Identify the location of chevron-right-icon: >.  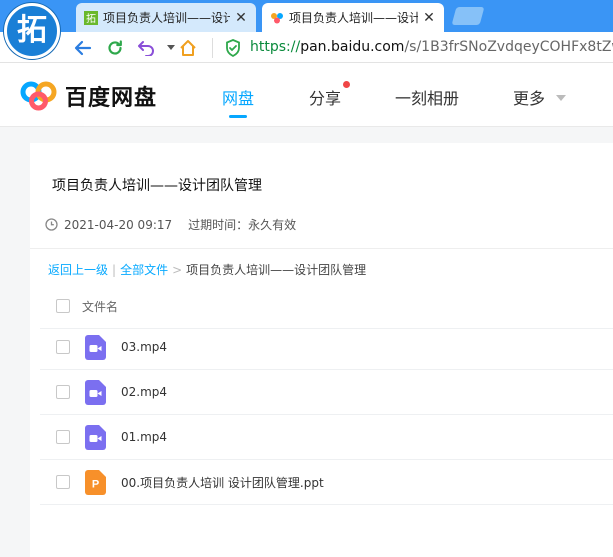
(177, 269).